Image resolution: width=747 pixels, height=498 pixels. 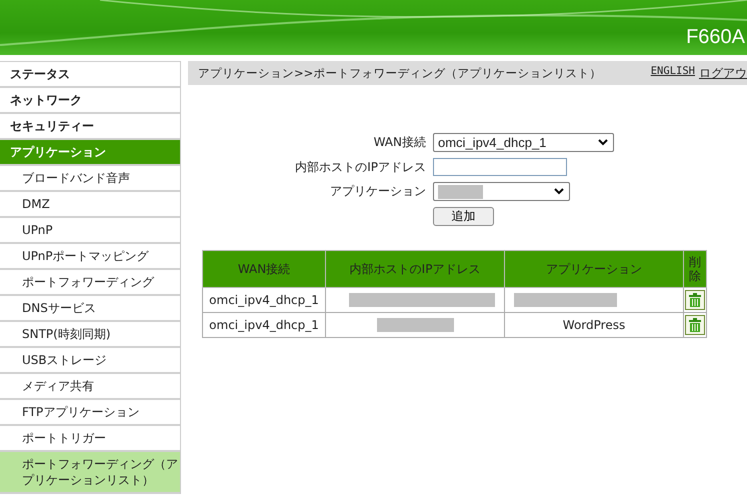 I want to click on nav-item: ネットワーク, so click(x=90, y=101).